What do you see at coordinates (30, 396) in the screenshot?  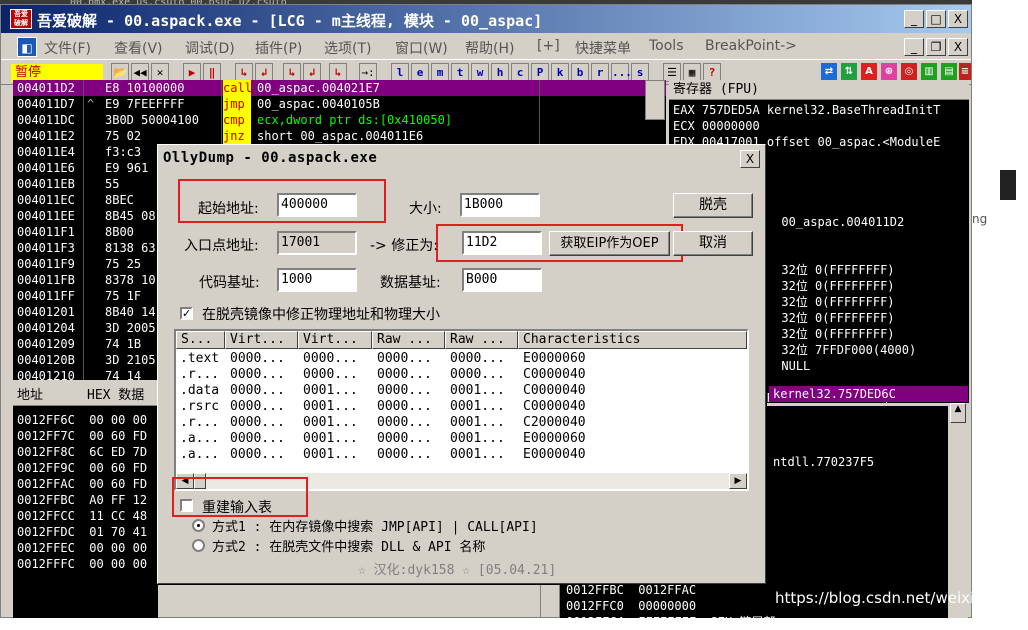 I see `dump-header-address: 地址` at bounding box center [30, 396].